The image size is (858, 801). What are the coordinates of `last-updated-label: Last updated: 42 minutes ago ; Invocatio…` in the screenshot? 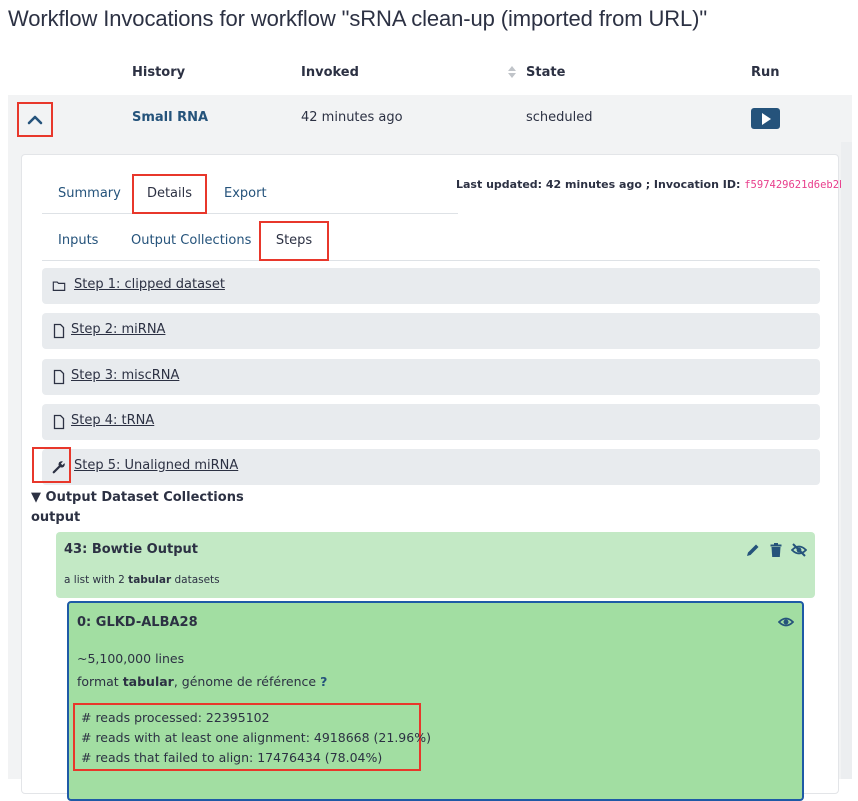 It's located at (600, 184).